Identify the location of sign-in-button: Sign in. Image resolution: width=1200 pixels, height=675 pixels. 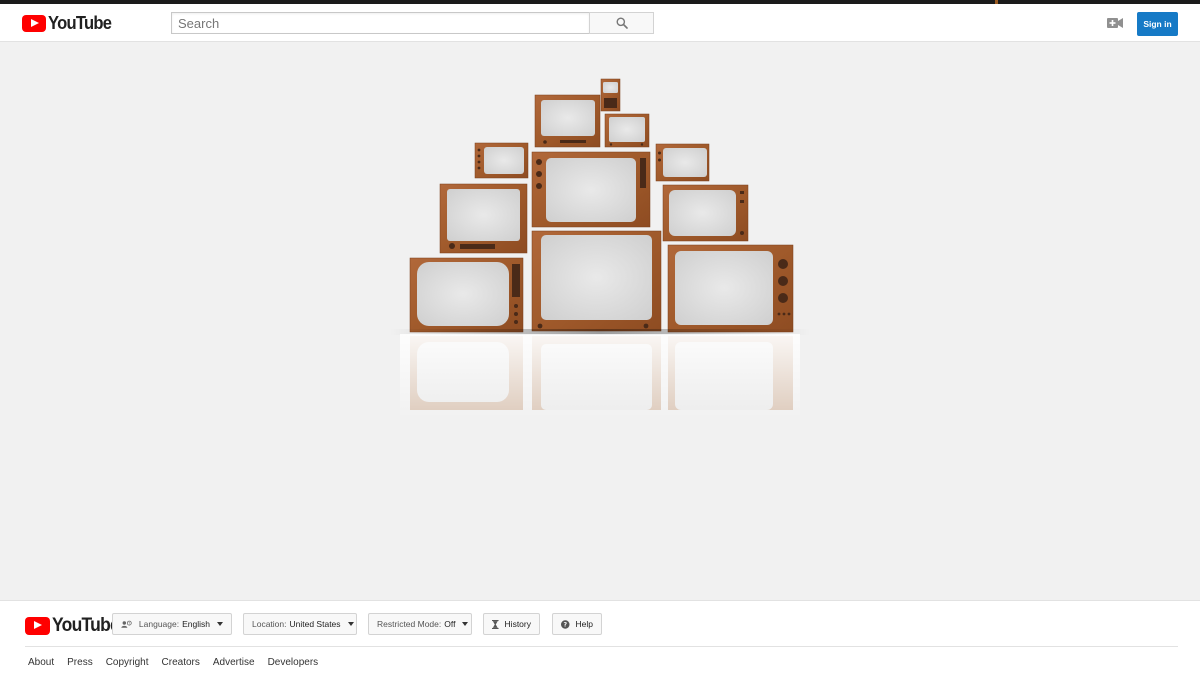
(1157, 24).